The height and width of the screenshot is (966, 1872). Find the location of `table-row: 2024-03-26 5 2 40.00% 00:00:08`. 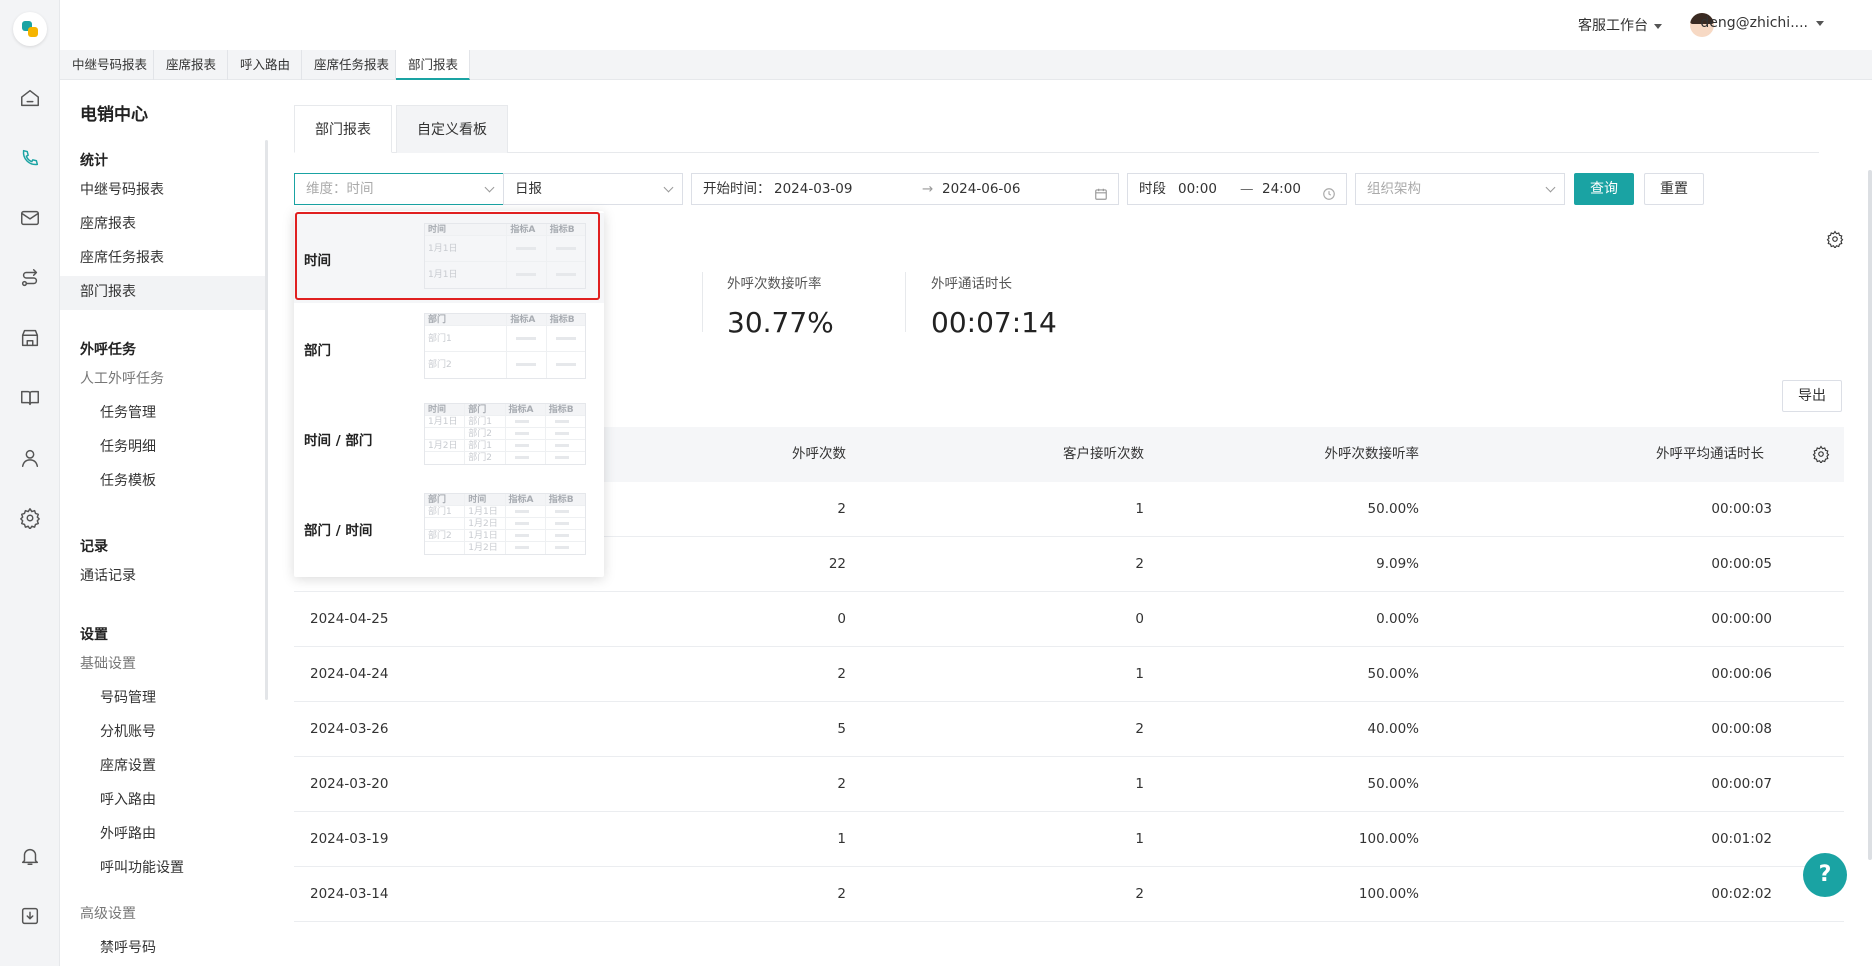

table-row: 2024-03-26 5 2 40.00% 00:00:08 is located at coordinates (1069, 729).